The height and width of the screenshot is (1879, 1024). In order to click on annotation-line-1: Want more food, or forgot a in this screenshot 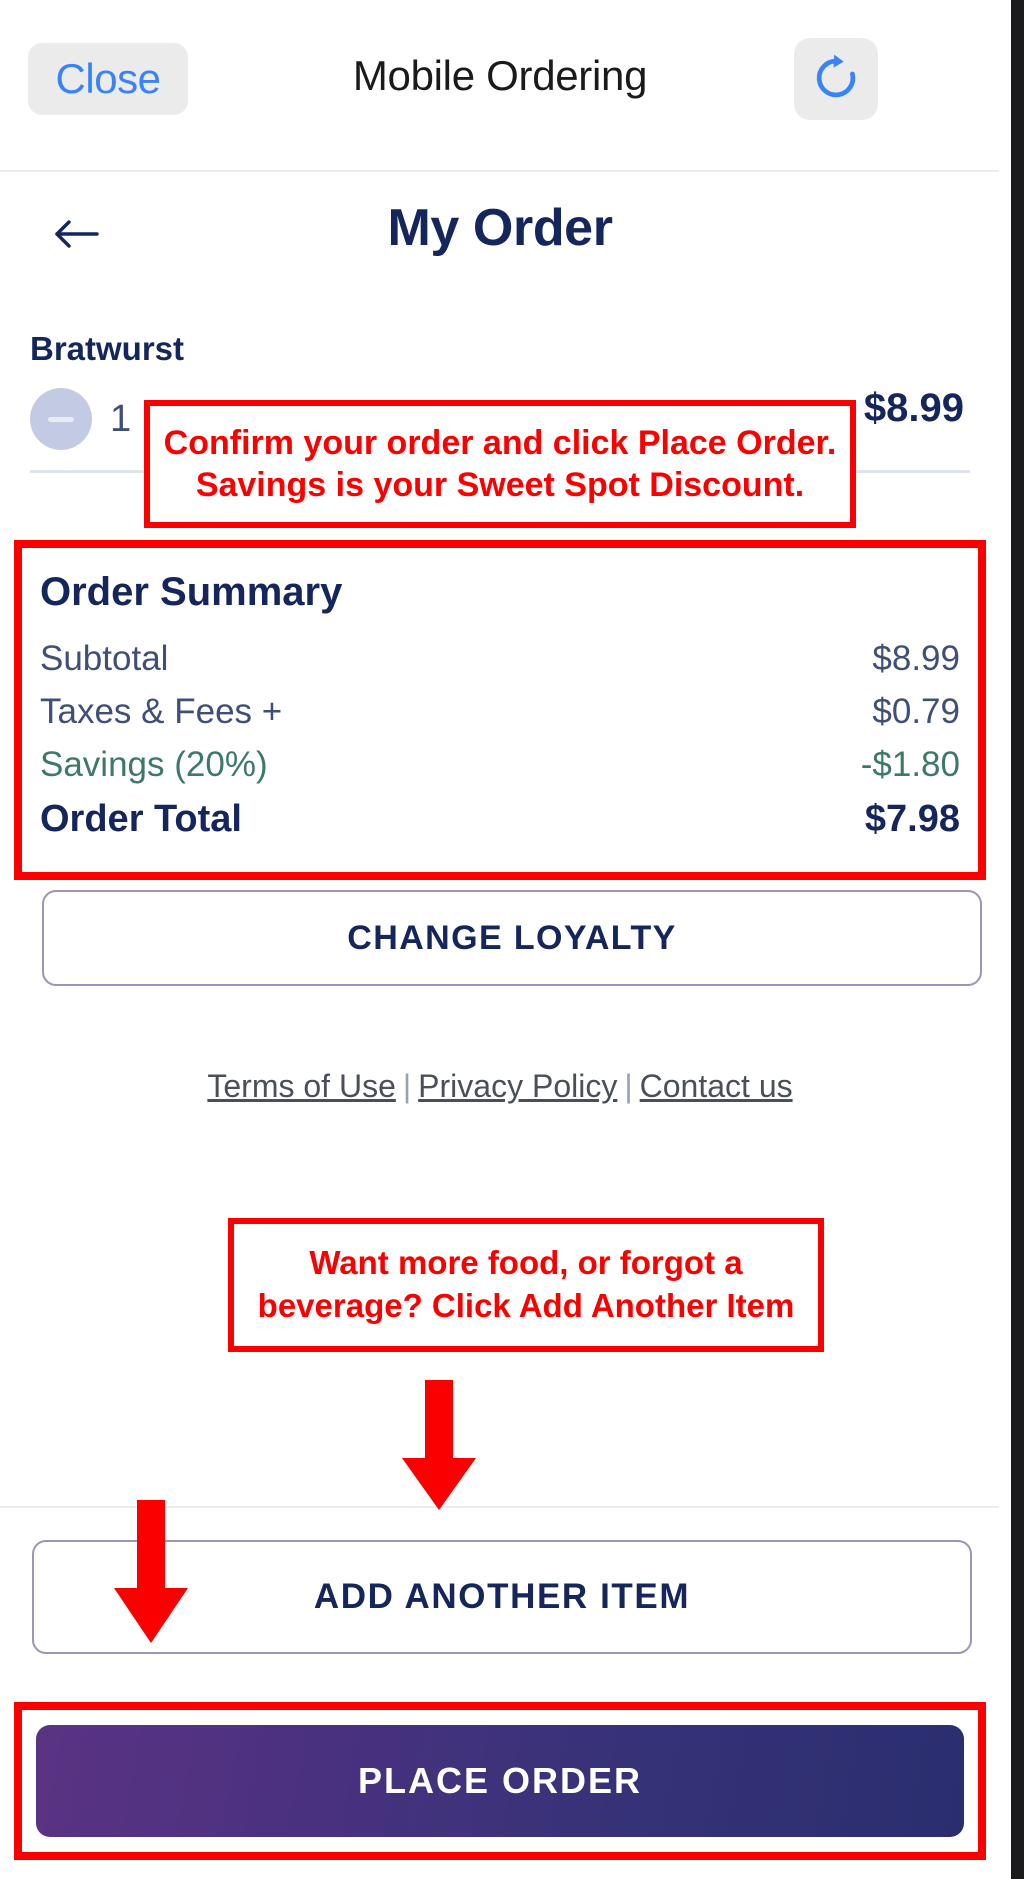, I will do `click(526, 1263)`.